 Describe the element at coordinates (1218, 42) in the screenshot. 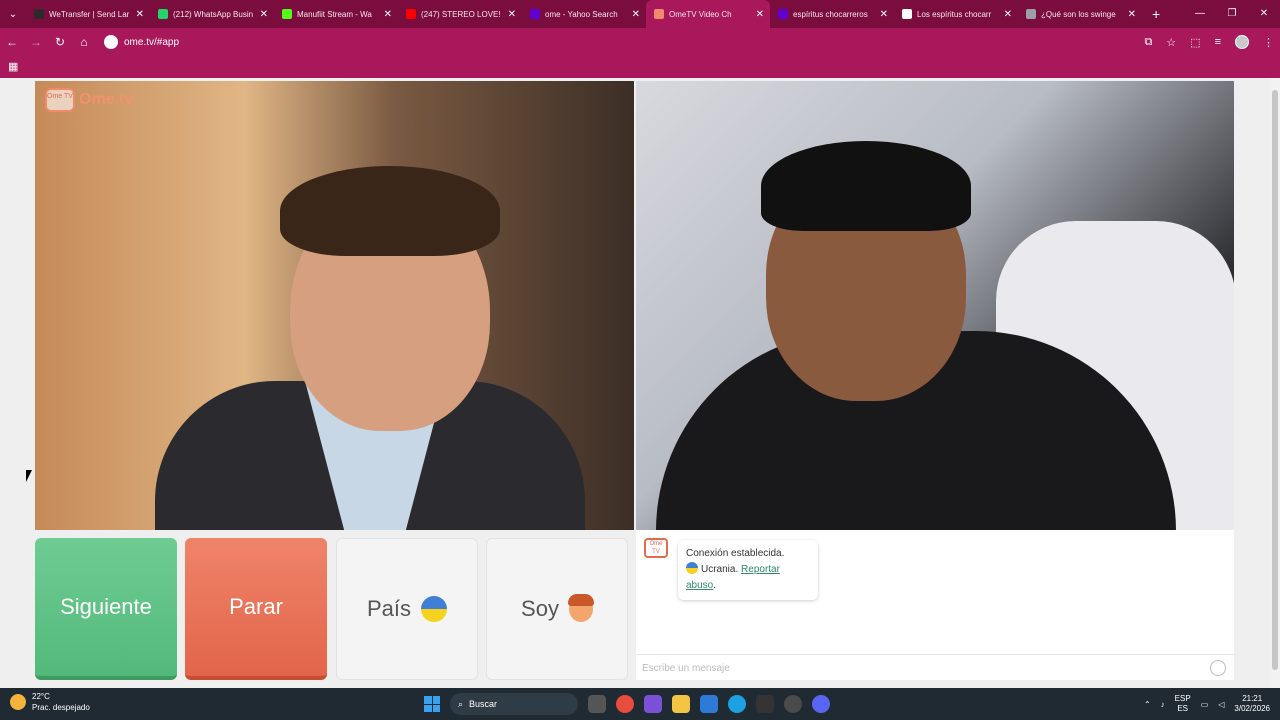

I see `reading-list-icon: ≡` at that location.